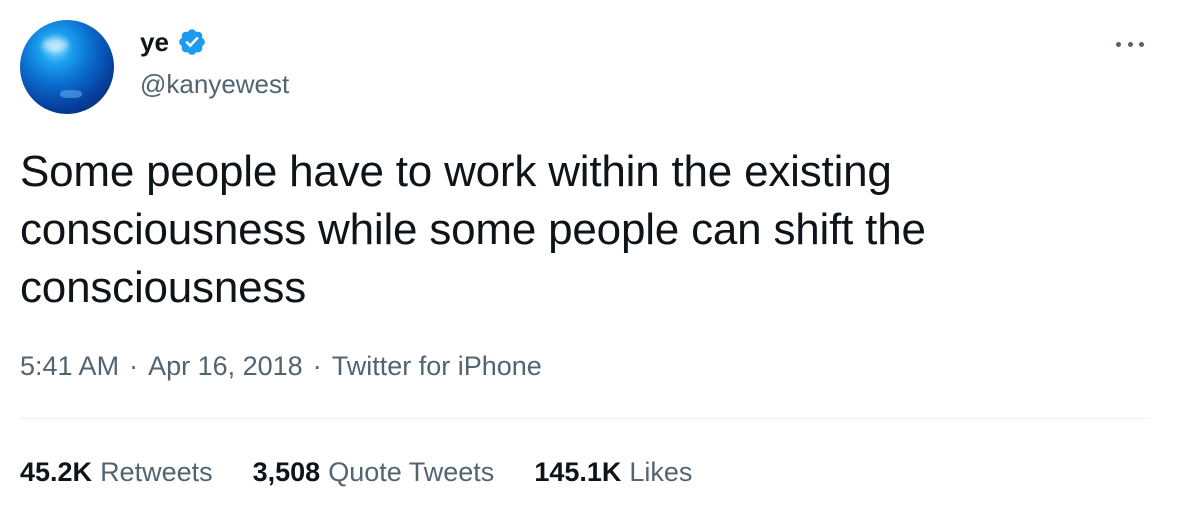  I want to click on more-horizontal-icon, so click(1130, 44).